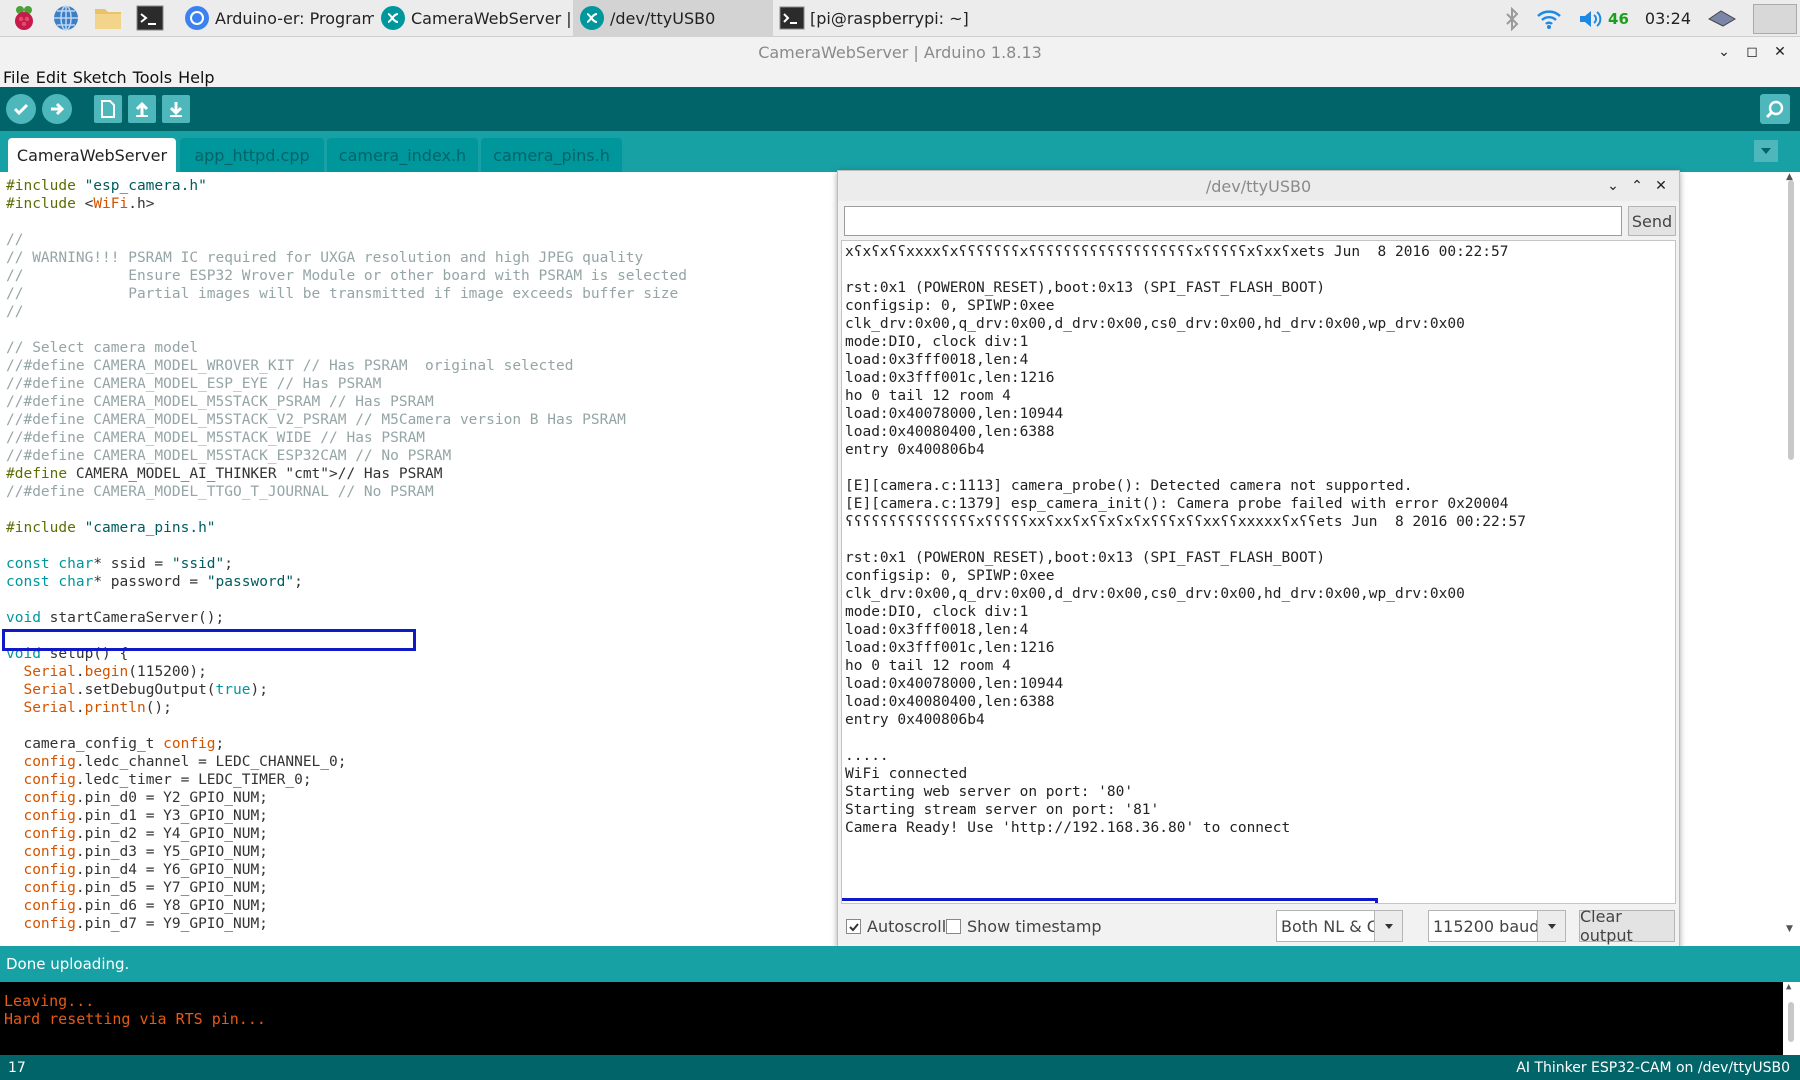 The width and height of the screenshot is (1800, 1080). What do you see at coordinates (928, 396) in the screenshot?
I see `serial-line: ho 0 tail 12 room 4` at bounding box center [928, 396].